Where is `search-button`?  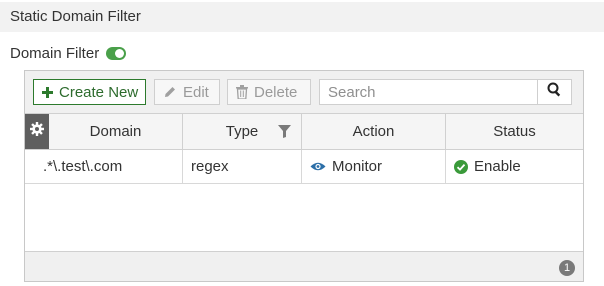 search-button is located at coordinates (554, 92).